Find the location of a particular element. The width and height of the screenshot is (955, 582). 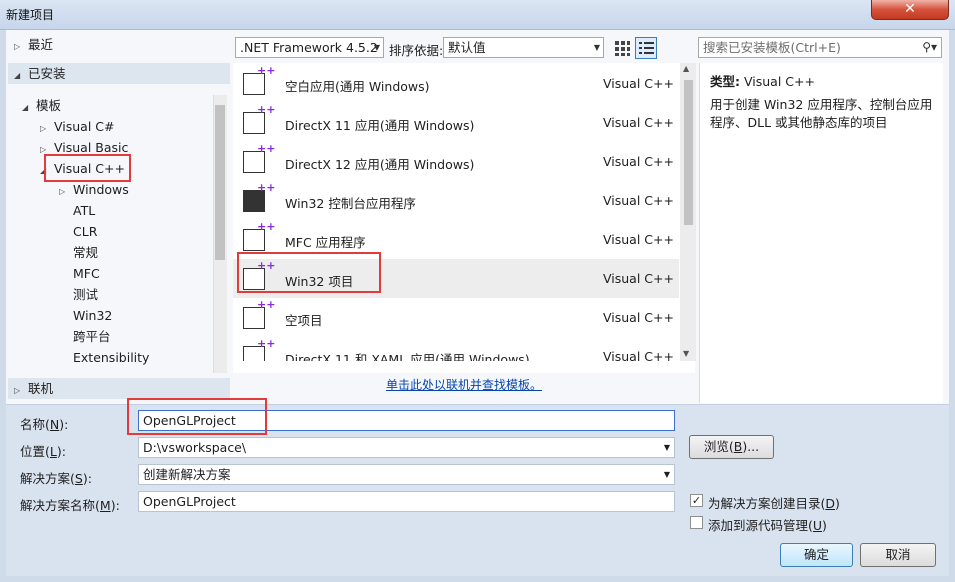

type-value: Visual C++ is located at coordinates (779, 81).